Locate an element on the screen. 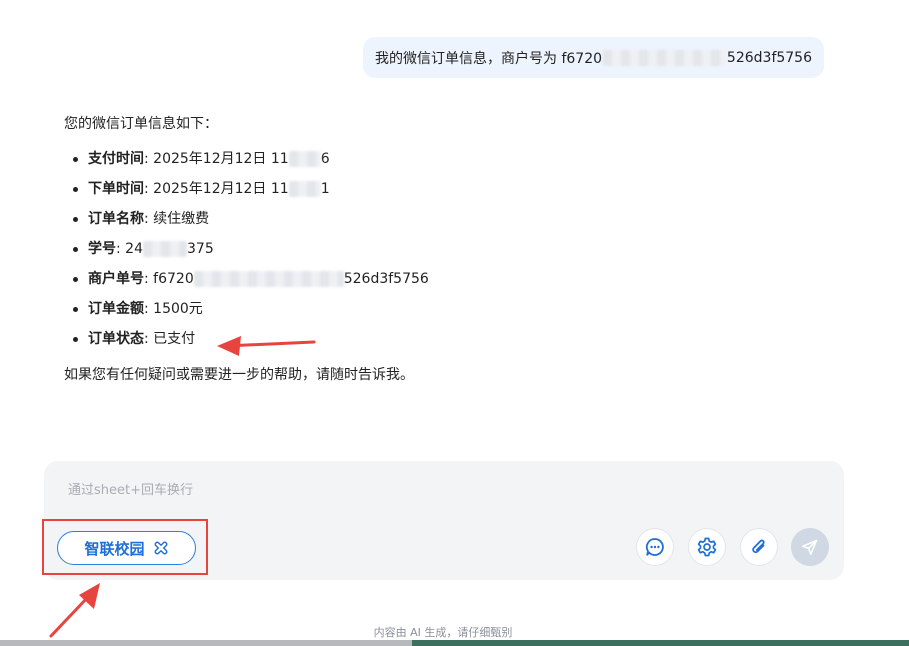  item-label: 支付时间 is located at coordinates (116, 159).